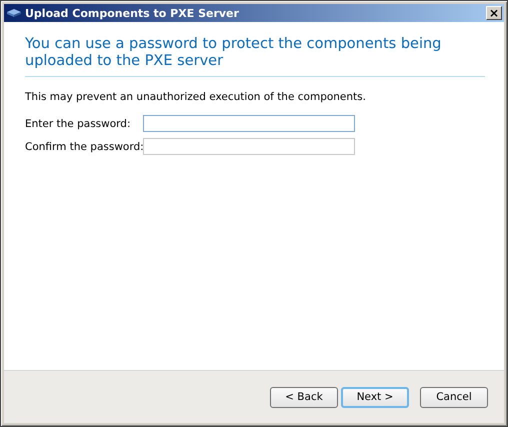 This screenshot has width=508, height=427. Describe the element at coordinates (196, 97) in the screenshot. I see `description-text: This may prevent an unauthorized execution of the components.` at that location.